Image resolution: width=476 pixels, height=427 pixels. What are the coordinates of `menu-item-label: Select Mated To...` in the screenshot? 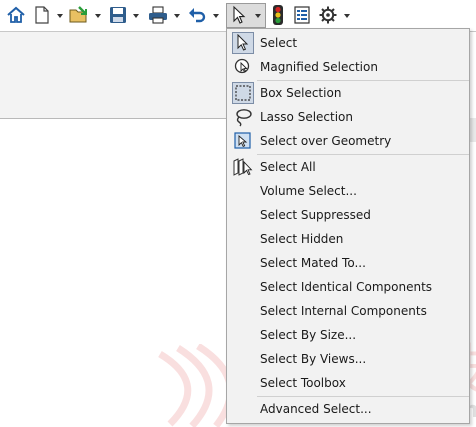 It's located at (313, 263).